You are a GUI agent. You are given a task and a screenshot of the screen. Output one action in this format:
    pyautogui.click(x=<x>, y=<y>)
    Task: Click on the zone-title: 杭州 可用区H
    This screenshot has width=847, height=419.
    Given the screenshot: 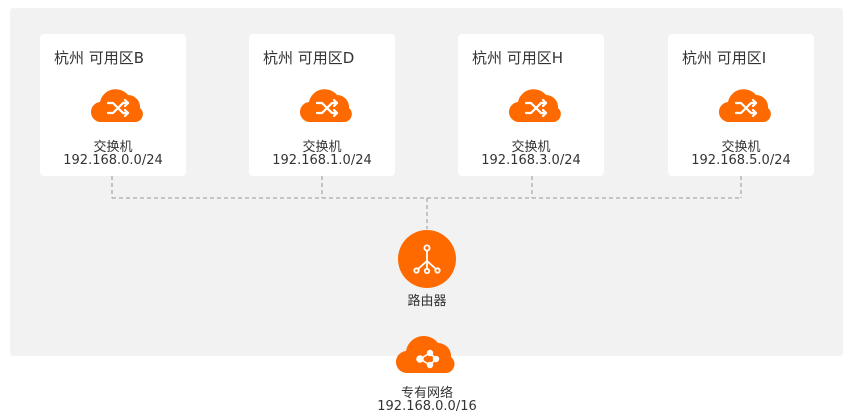 What is the action you would take?
    pyautogui.click(x=518, y=58)
    